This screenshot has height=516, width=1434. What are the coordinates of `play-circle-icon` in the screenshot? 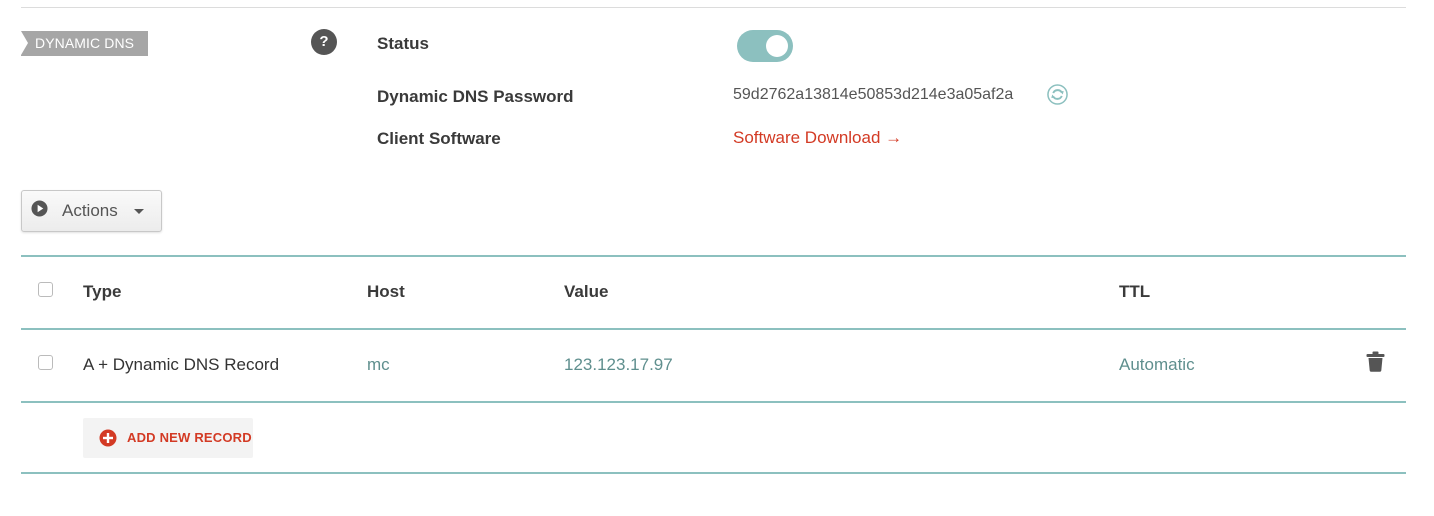 It's located at (39, 208).